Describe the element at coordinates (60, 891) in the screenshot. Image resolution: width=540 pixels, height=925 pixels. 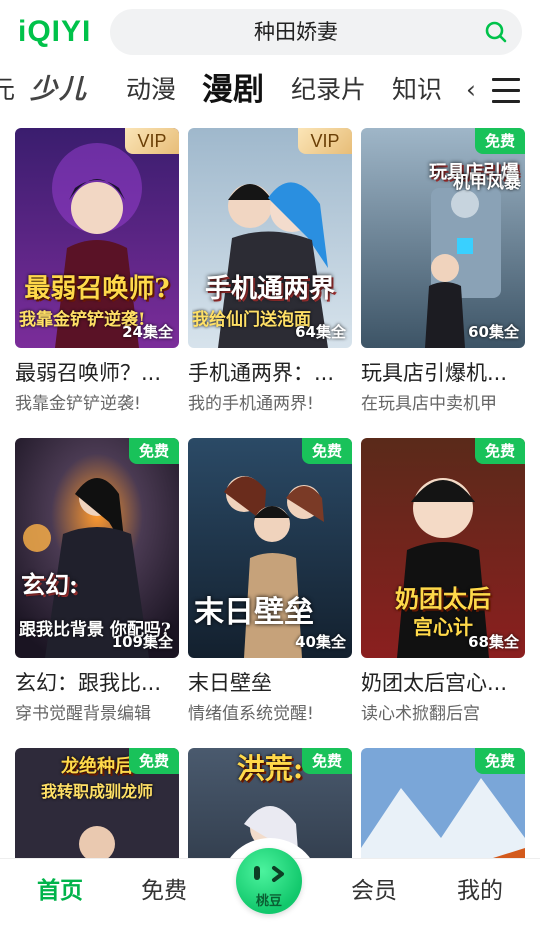
I see `nav-home: 首页` at that location.